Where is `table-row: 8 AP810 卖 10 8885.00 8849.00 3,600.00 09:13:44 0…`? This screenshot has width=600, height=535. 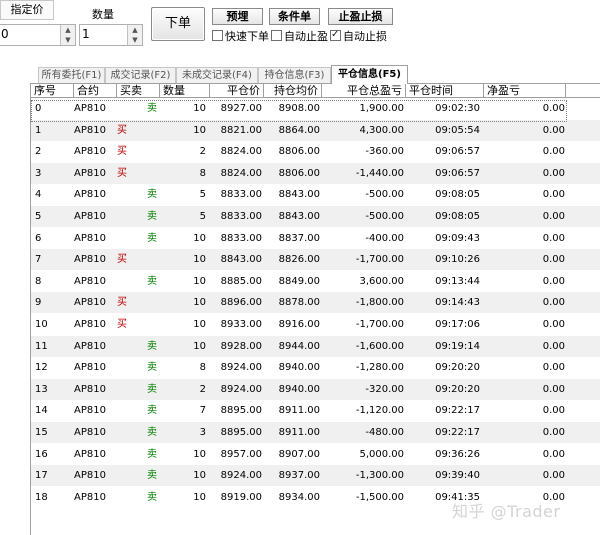
table-row: 8 AP810 卖 10 8885.00 8849.00 3,600.00 09:13:44 0… is located at coordinates (315, 281).